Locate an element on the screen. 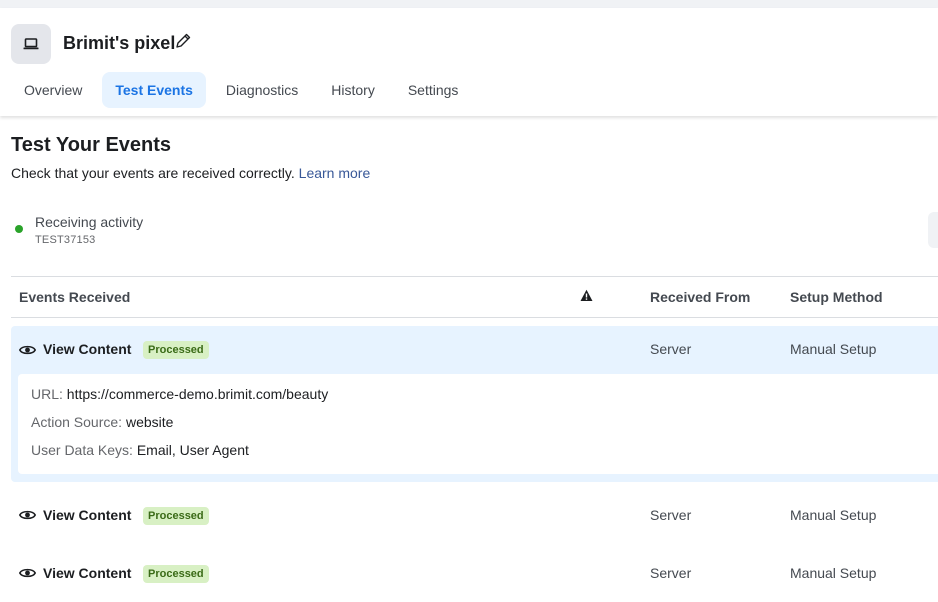 This screenshot has height=602, width=938. detail-value: Email, User Agent is located at coordinates (192, 450).